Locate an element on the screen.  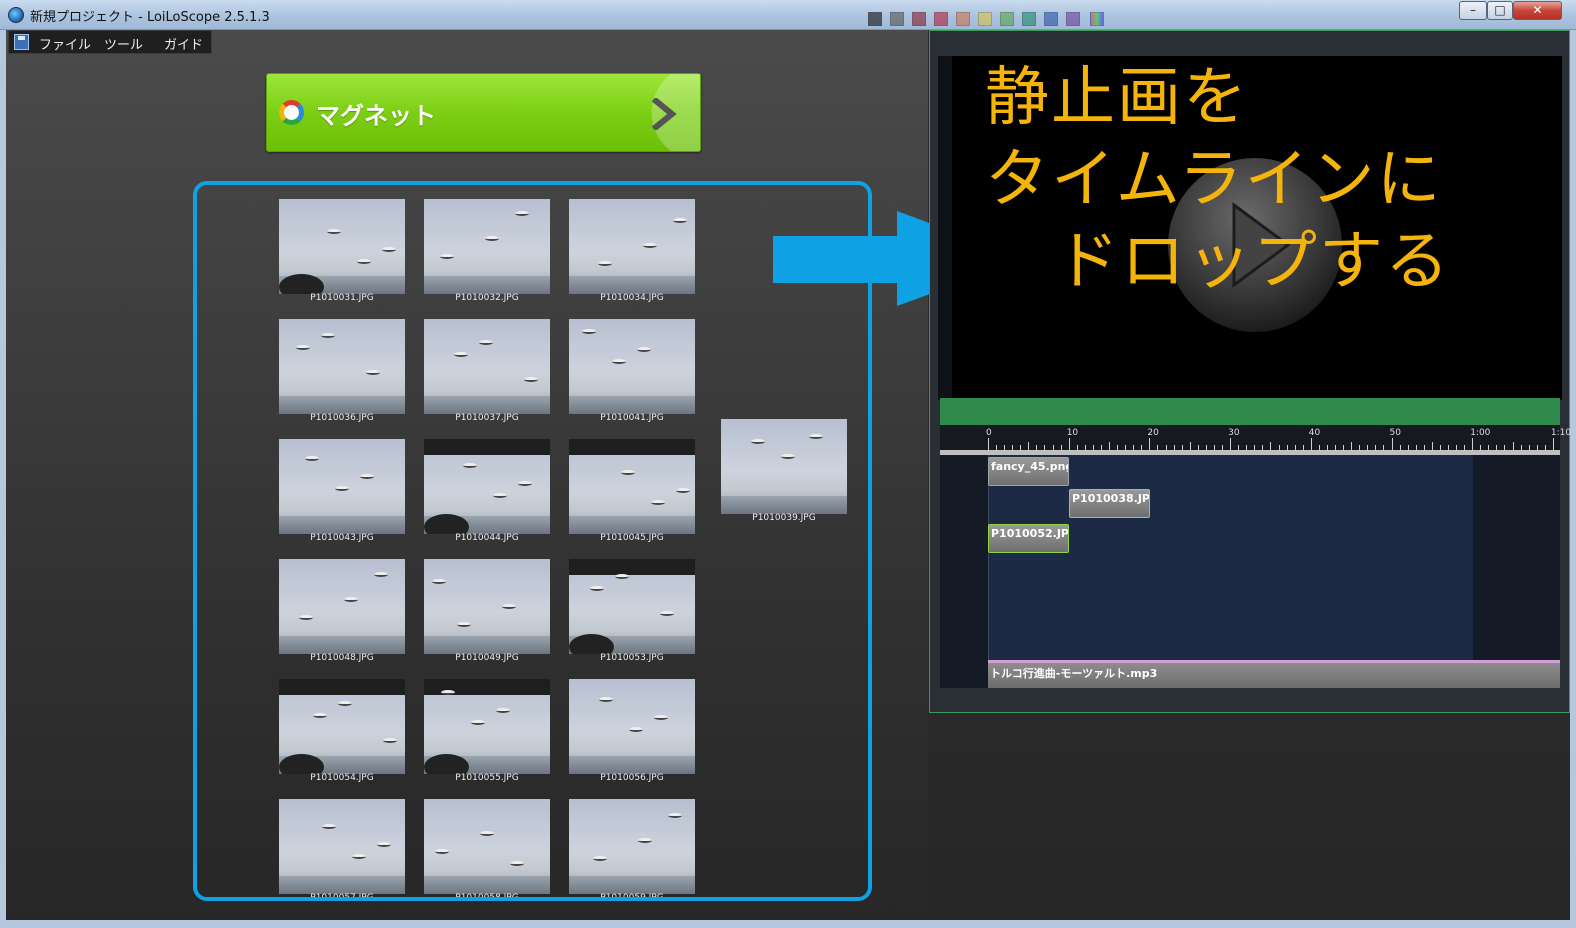
minimize-button: – is located at coordinates (1473, 10).